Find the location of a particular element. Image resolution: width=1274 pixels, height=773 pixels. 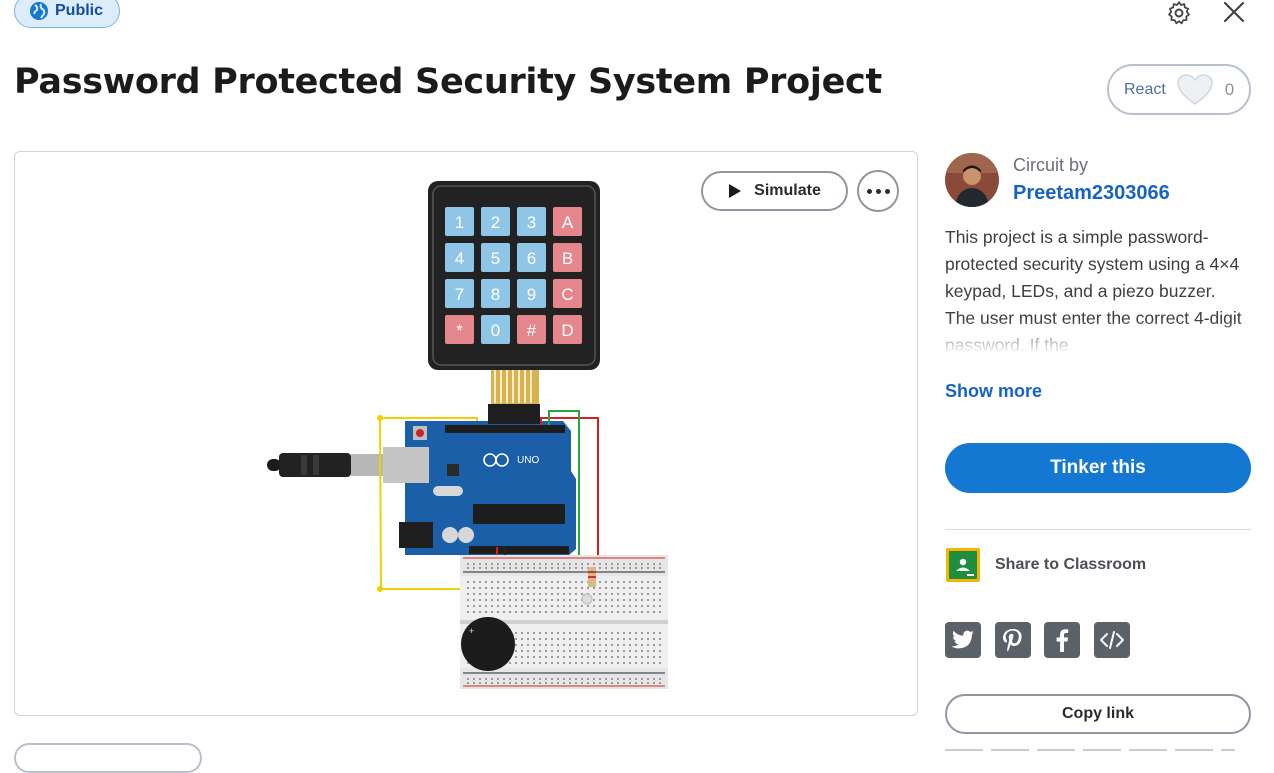

truncated-text-line is located at coordinates (1098, 750).